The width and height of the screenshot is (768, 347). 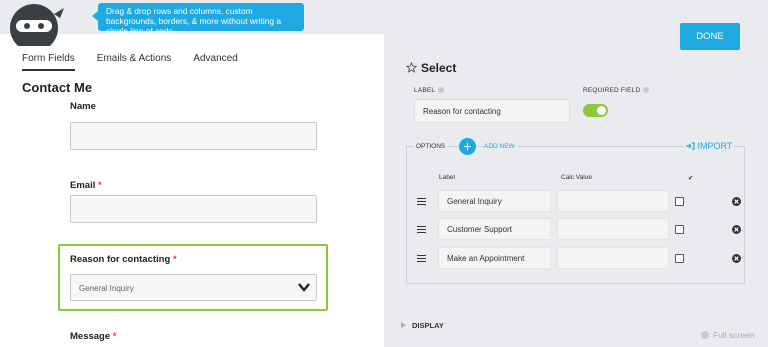 What do you see at coordinates (595, 110) in the screenshot?
I see `required-toggle` at bounding box center [595, 110].